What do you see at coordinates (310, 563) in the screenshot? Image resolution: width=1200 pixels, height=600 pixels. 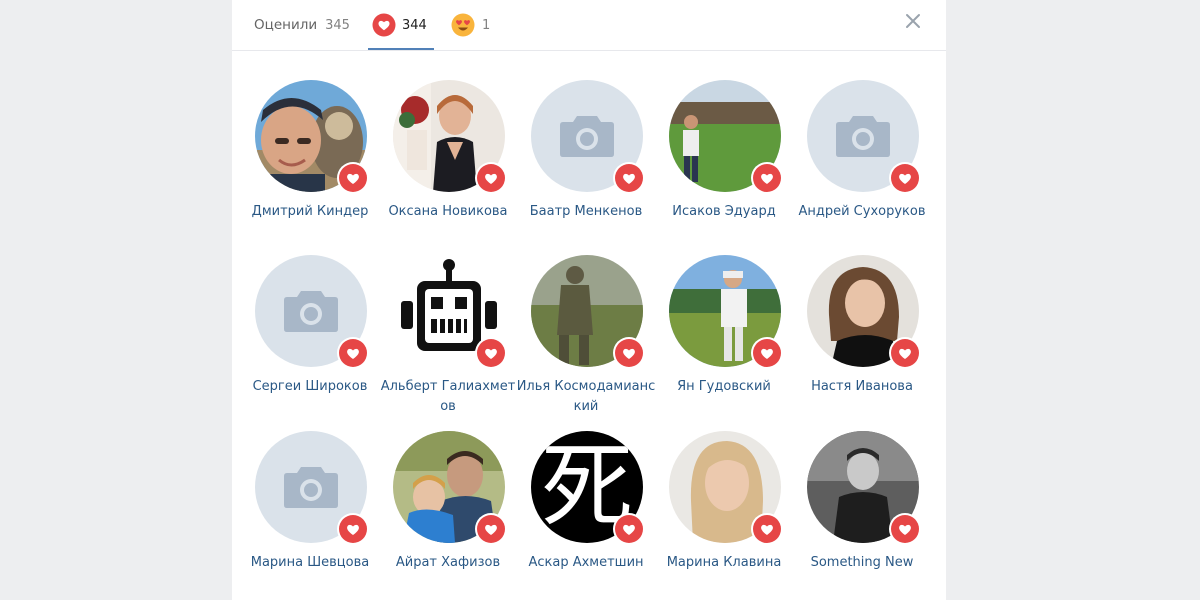 I see `user-name: Марина Шевцова` at bounding box center [310, 563].